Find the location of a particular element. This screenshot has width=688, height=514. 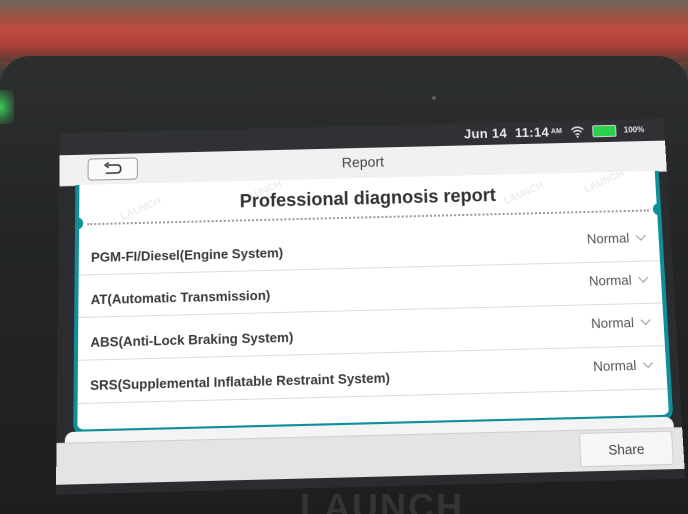

system-name: AT(Automatic Transmission) is located at coordinates (180, 297).